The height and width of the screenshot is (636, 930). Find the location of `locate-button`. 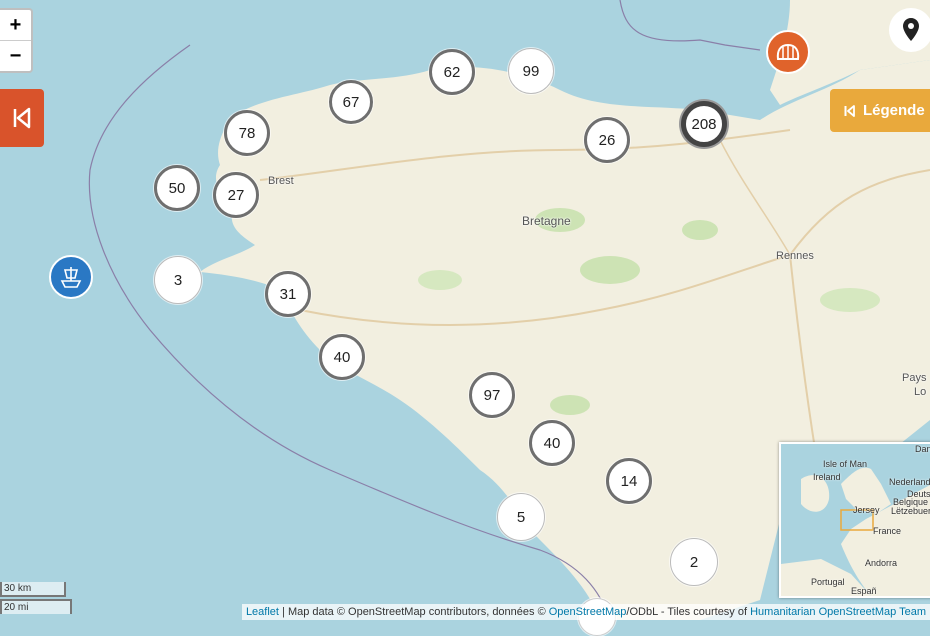

locate-button is located at coordinates (909, 30).